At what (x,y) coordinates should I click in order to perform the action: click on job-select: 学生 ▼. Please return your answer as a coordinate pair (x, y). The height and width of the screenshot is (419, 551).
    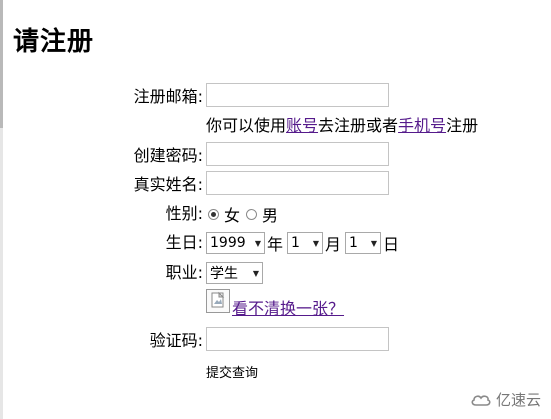
    Looking at the image, I should click on (234, 273).